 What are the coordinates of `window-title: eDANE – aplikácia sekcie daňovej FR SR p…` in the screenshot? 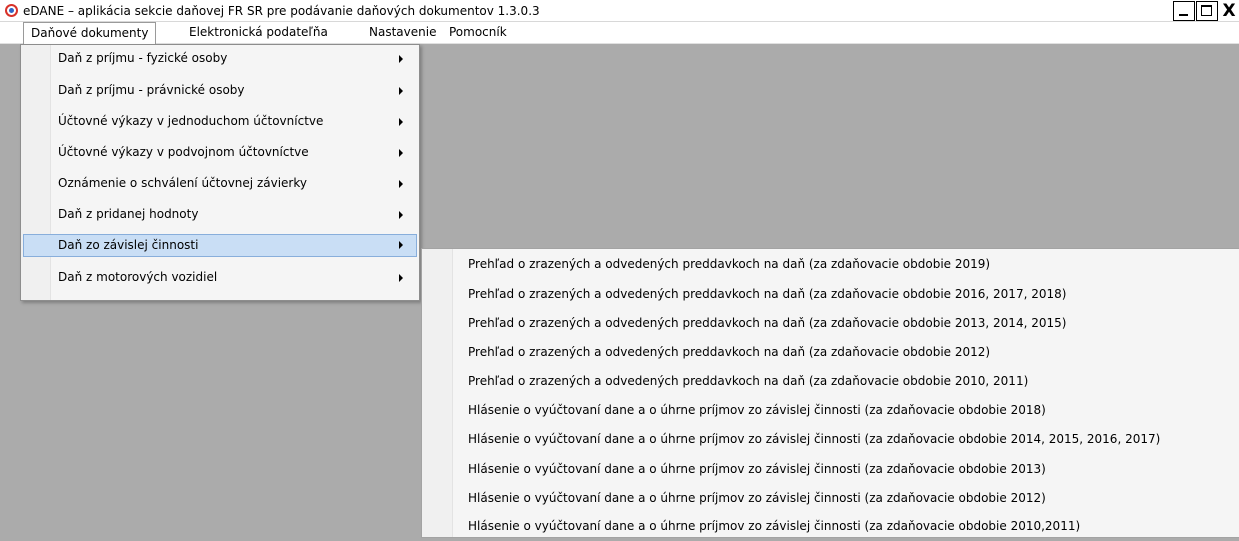 It's located at (281, 11).